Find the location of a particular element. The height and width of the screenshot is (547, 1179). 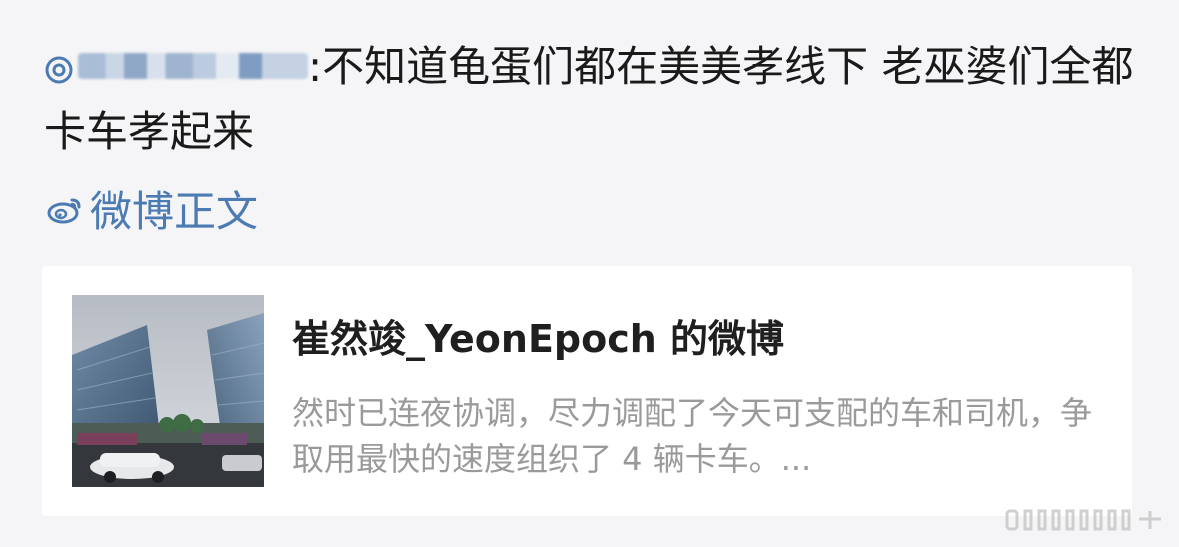

source-link-label: 微博正文 is located at coordinates (174, 211).